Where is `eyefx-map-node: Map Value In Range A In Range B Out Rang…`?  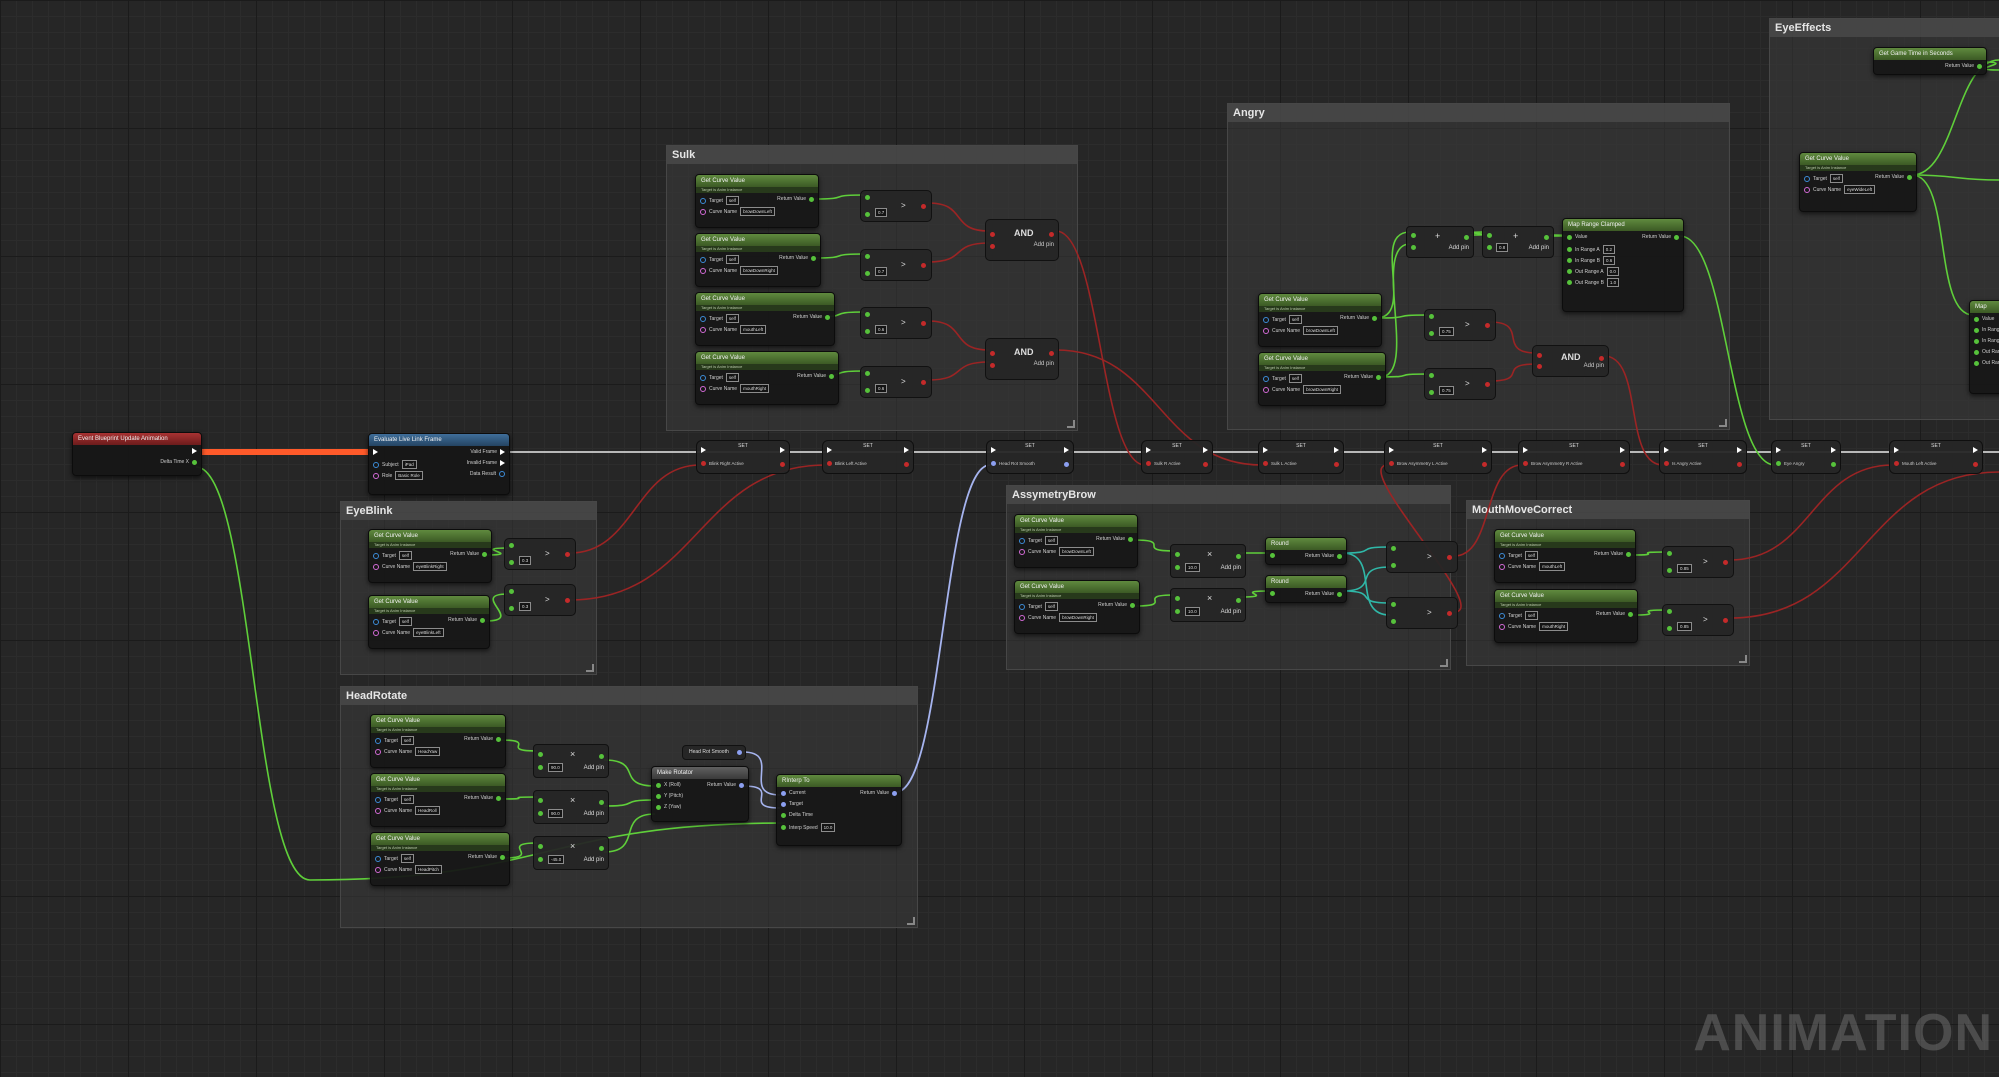 eyefx-map-node: Map Value In Range A In Range B Out Rang… is located at coordinates (1984, 347).